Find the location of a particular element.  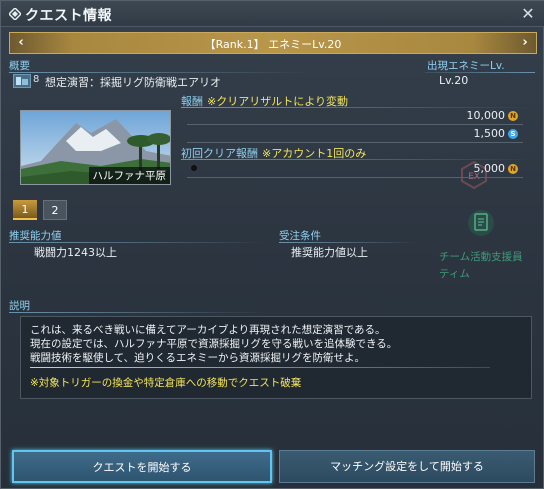

team-support-role: チーム活動支援員 is located at coordinates (481, 257).